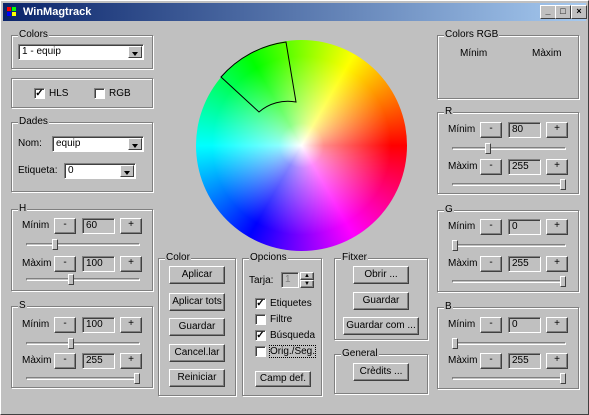 The width and height of the screenshot is (589, 415). I want to click on g-max-decrement-button: -, so click(491, 264).